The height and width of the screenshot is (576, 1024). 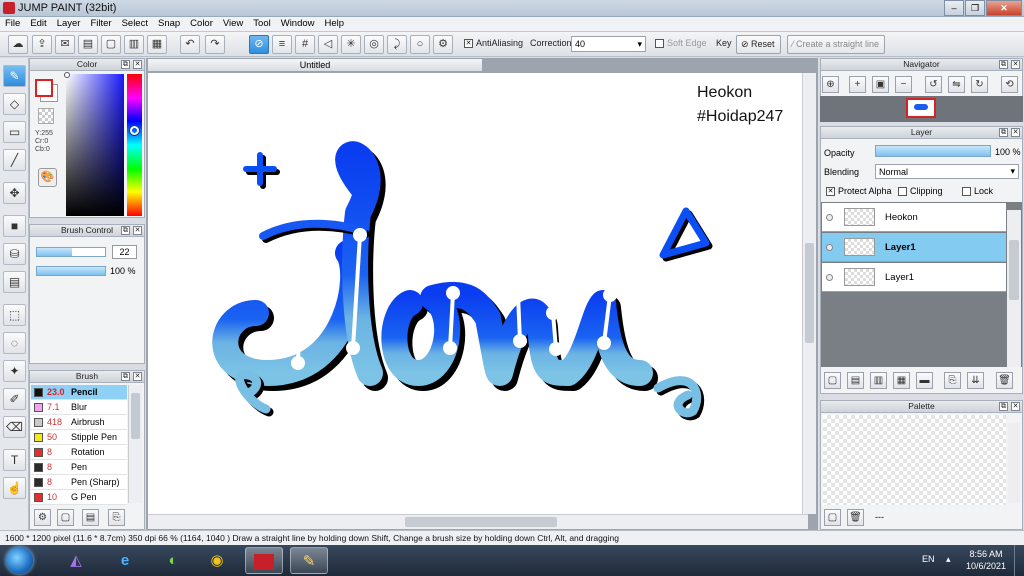 What do you see at coordinates (979, 84) in the screenshot?
I see `rotate-right-icon: ↻` at bounding box center [979, 84].